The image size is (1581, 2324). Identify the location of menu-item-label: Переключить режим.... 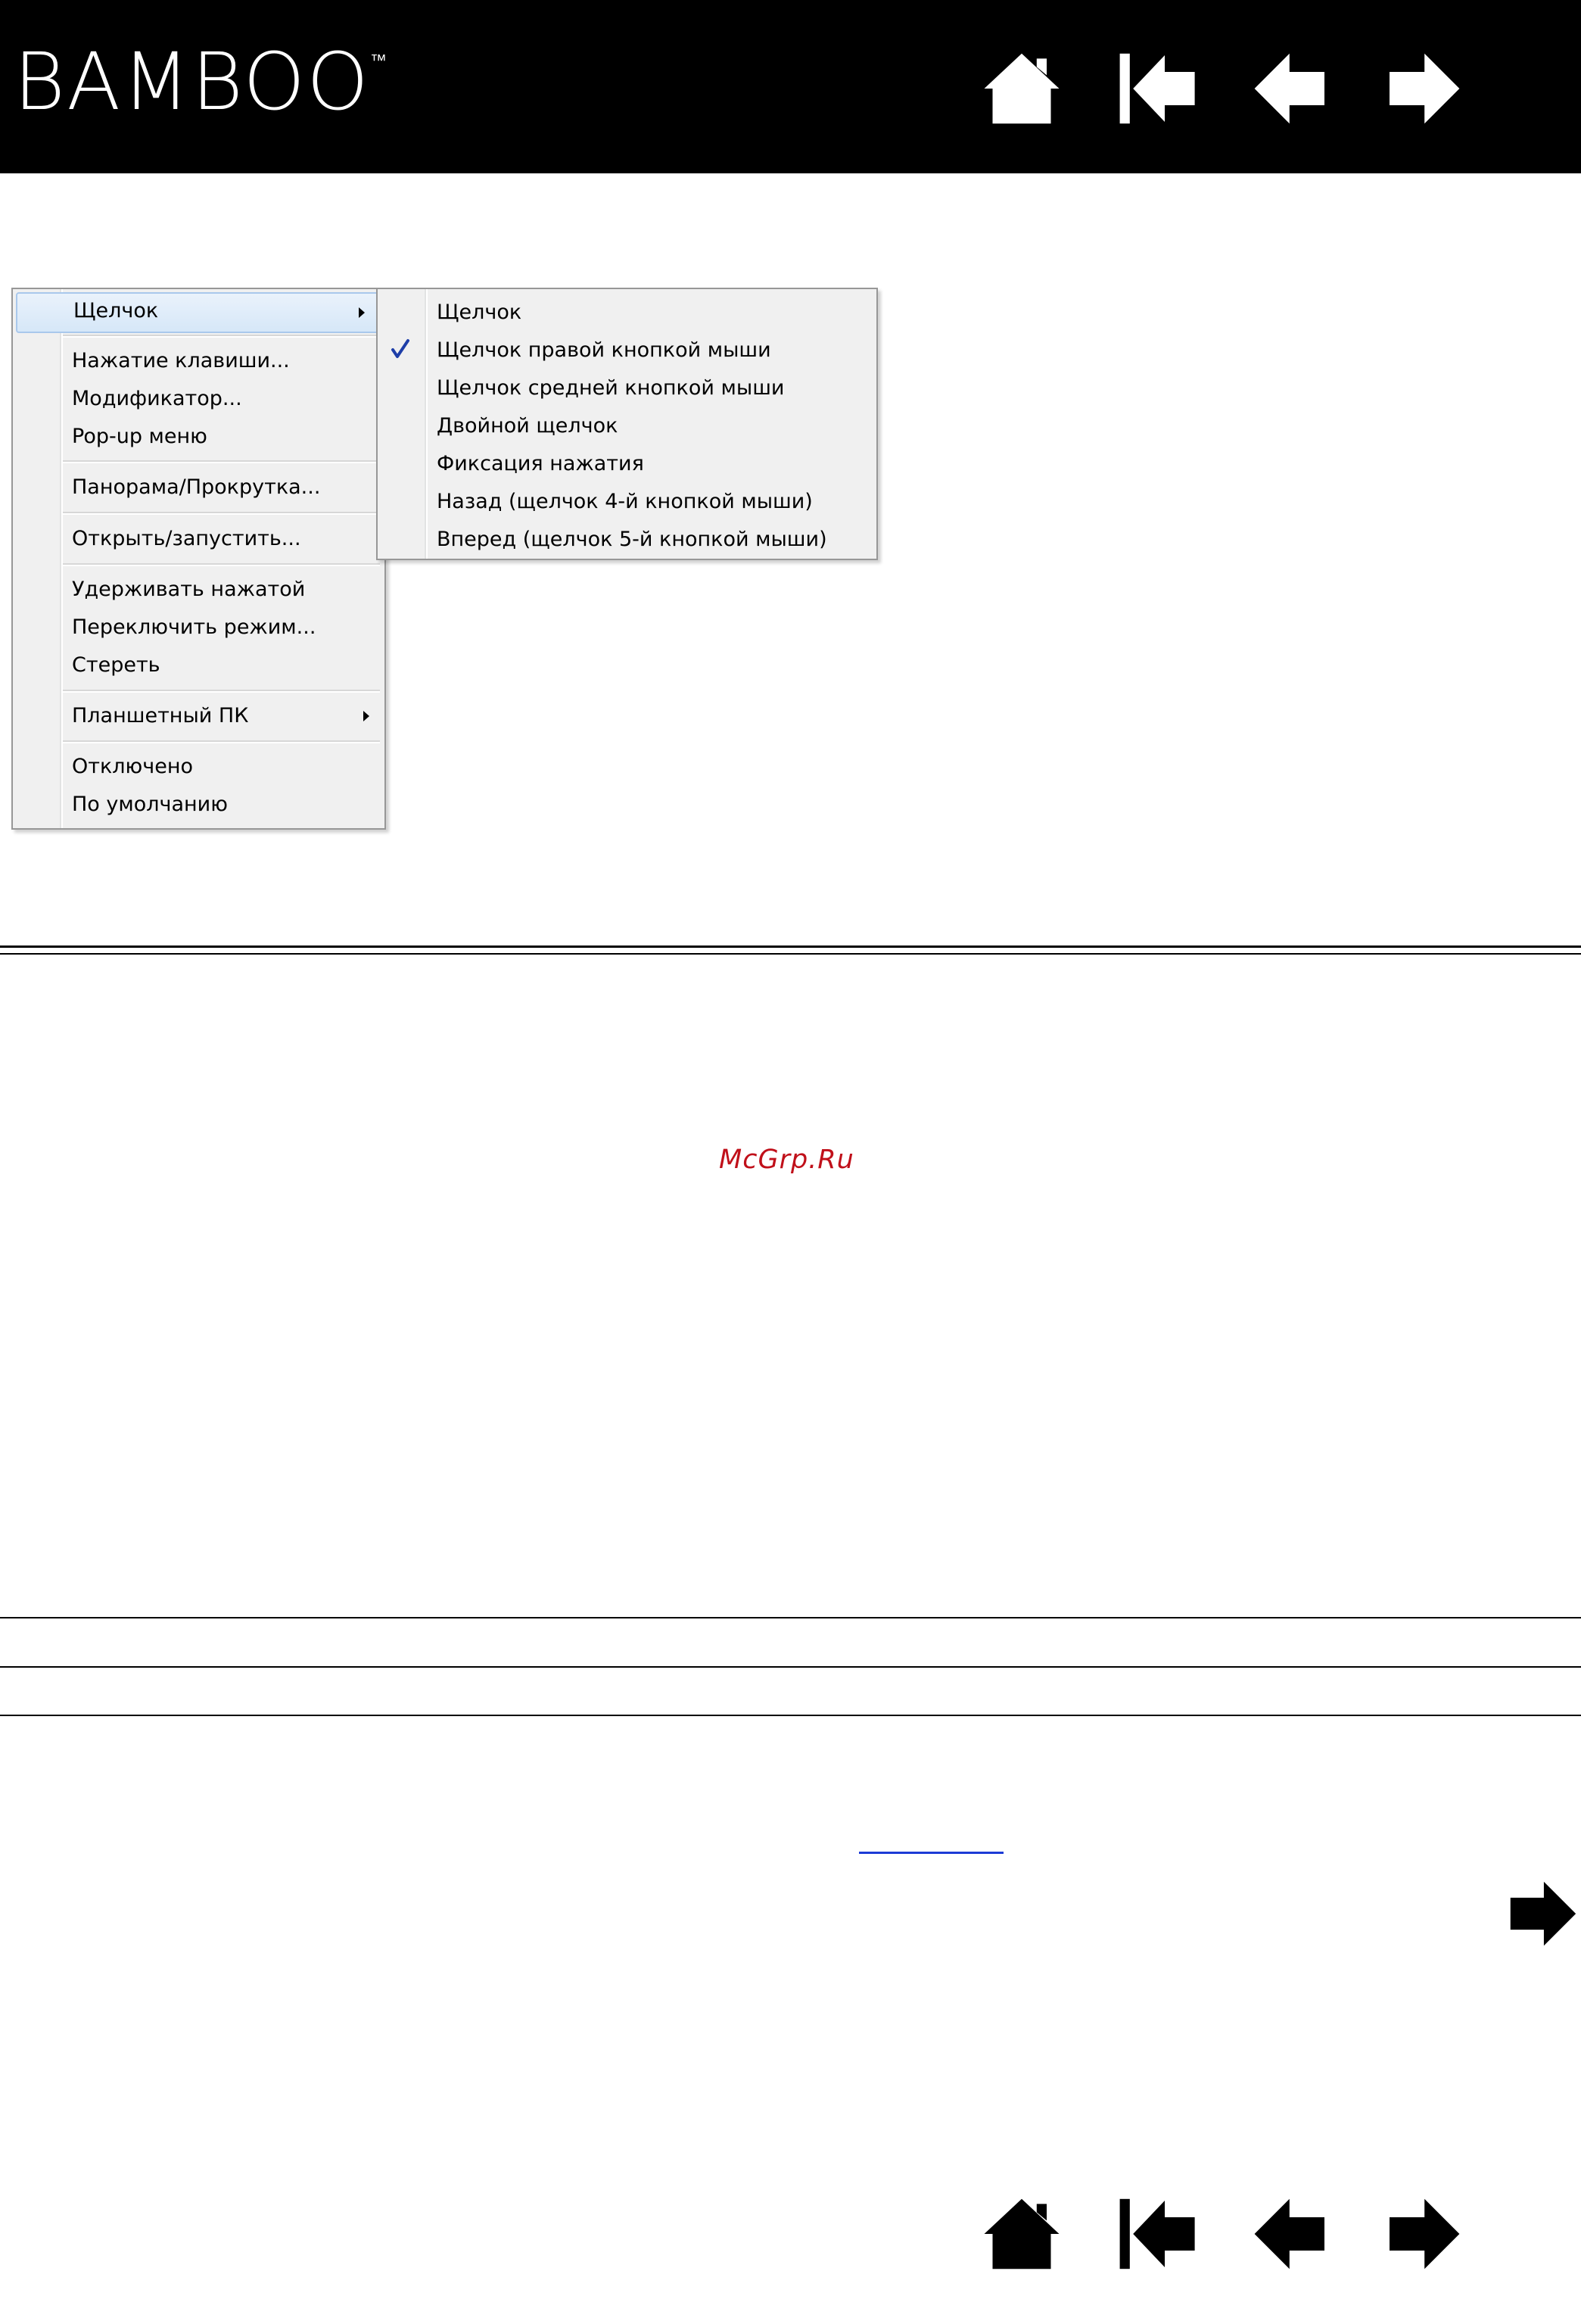
(194, 627).